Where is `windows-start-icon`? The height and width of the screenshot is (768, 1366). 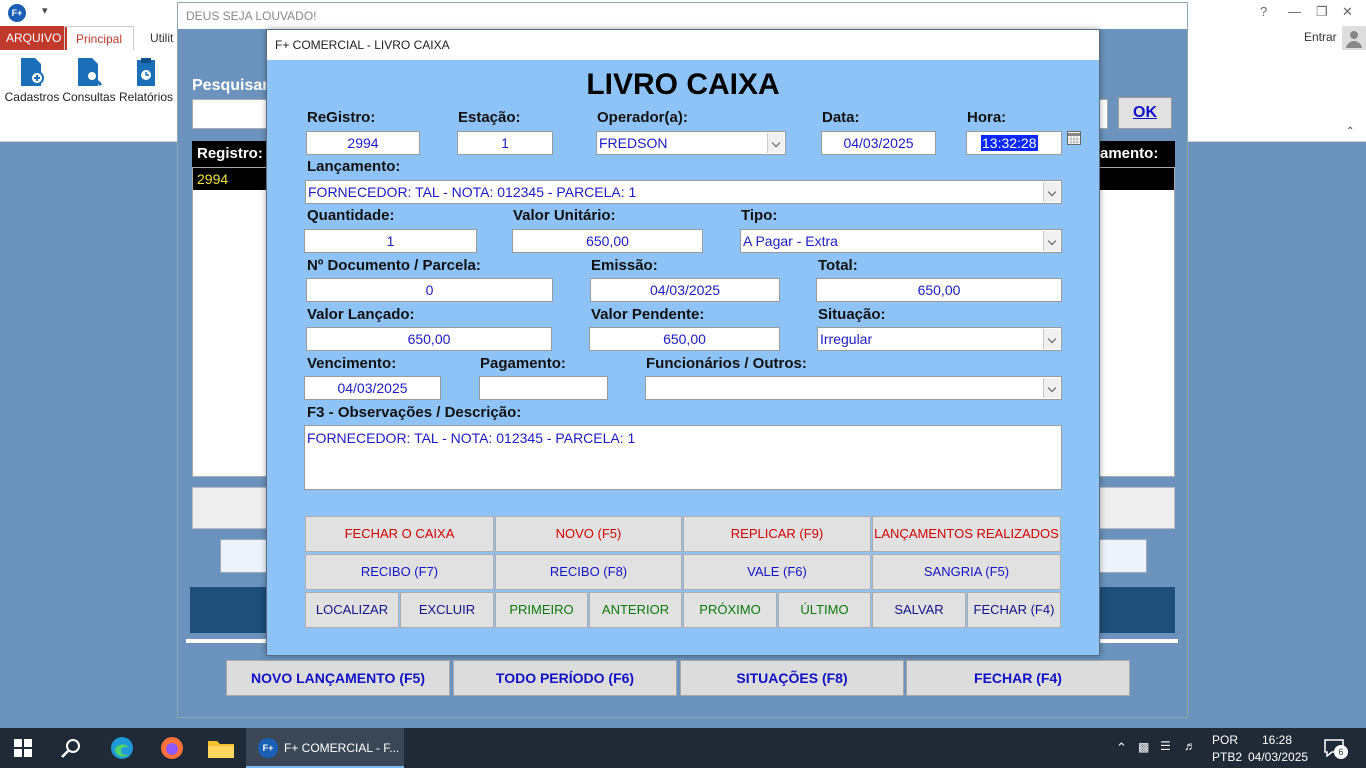
windows-start-icon is located at coordinates (23, 750).